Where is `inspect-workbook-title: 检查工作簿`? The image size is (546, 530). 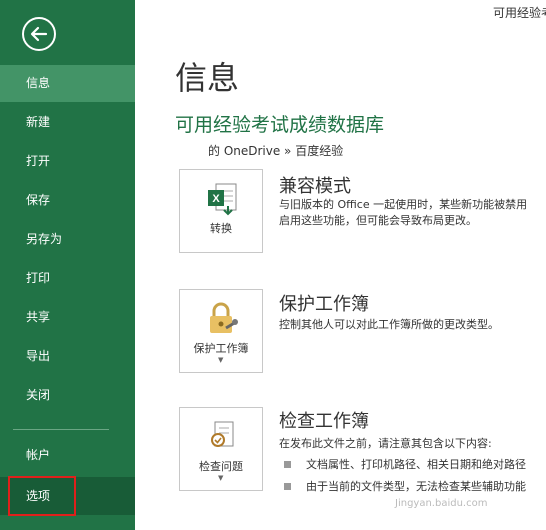 inspect-workbook-title: 检查工作簿 is located at coordinates (324, 421).